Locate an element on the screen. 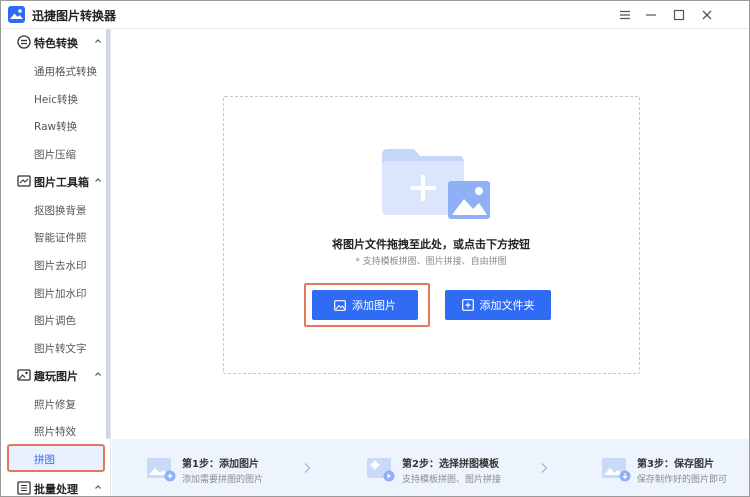 The width and height of the screenshot is (750, 497). sidebar-item-cutout: 抠图换背景 is located at coordinates (60, 210).